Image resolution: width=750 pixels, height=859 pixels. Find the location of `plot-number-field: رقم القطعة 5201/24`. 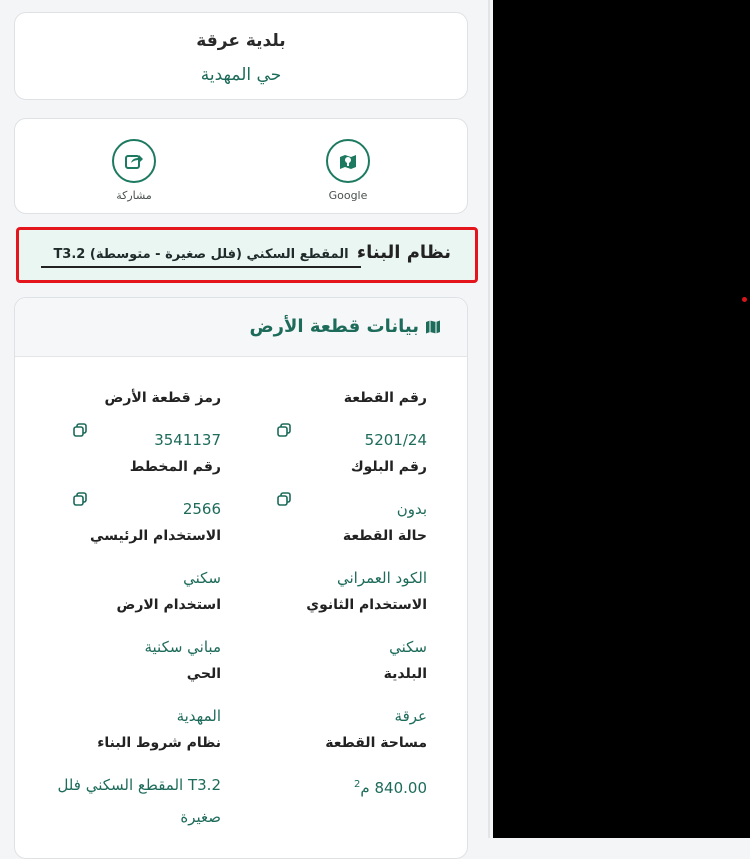

plot-number-field: رقم القطعة 5201/24 is located at coordinates (332, 423).